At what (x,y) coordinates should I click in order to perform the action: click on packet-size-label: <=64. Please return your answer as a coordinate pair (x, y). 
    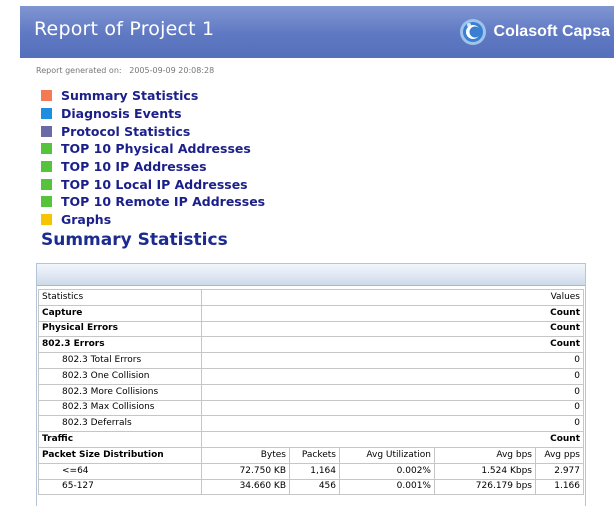
    Looking at the image, I should click on (120, 471).